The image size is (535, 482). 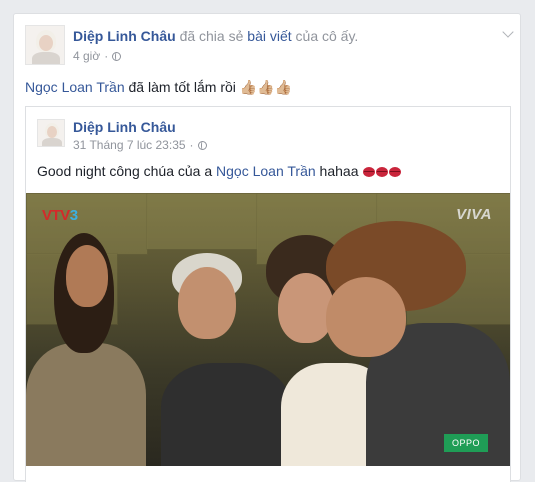 What do you see at coordinates (125, 171) in the screenshot?
I see `shared-text-prefix: Good night công chúa của a` at bounding box center [125, 171].